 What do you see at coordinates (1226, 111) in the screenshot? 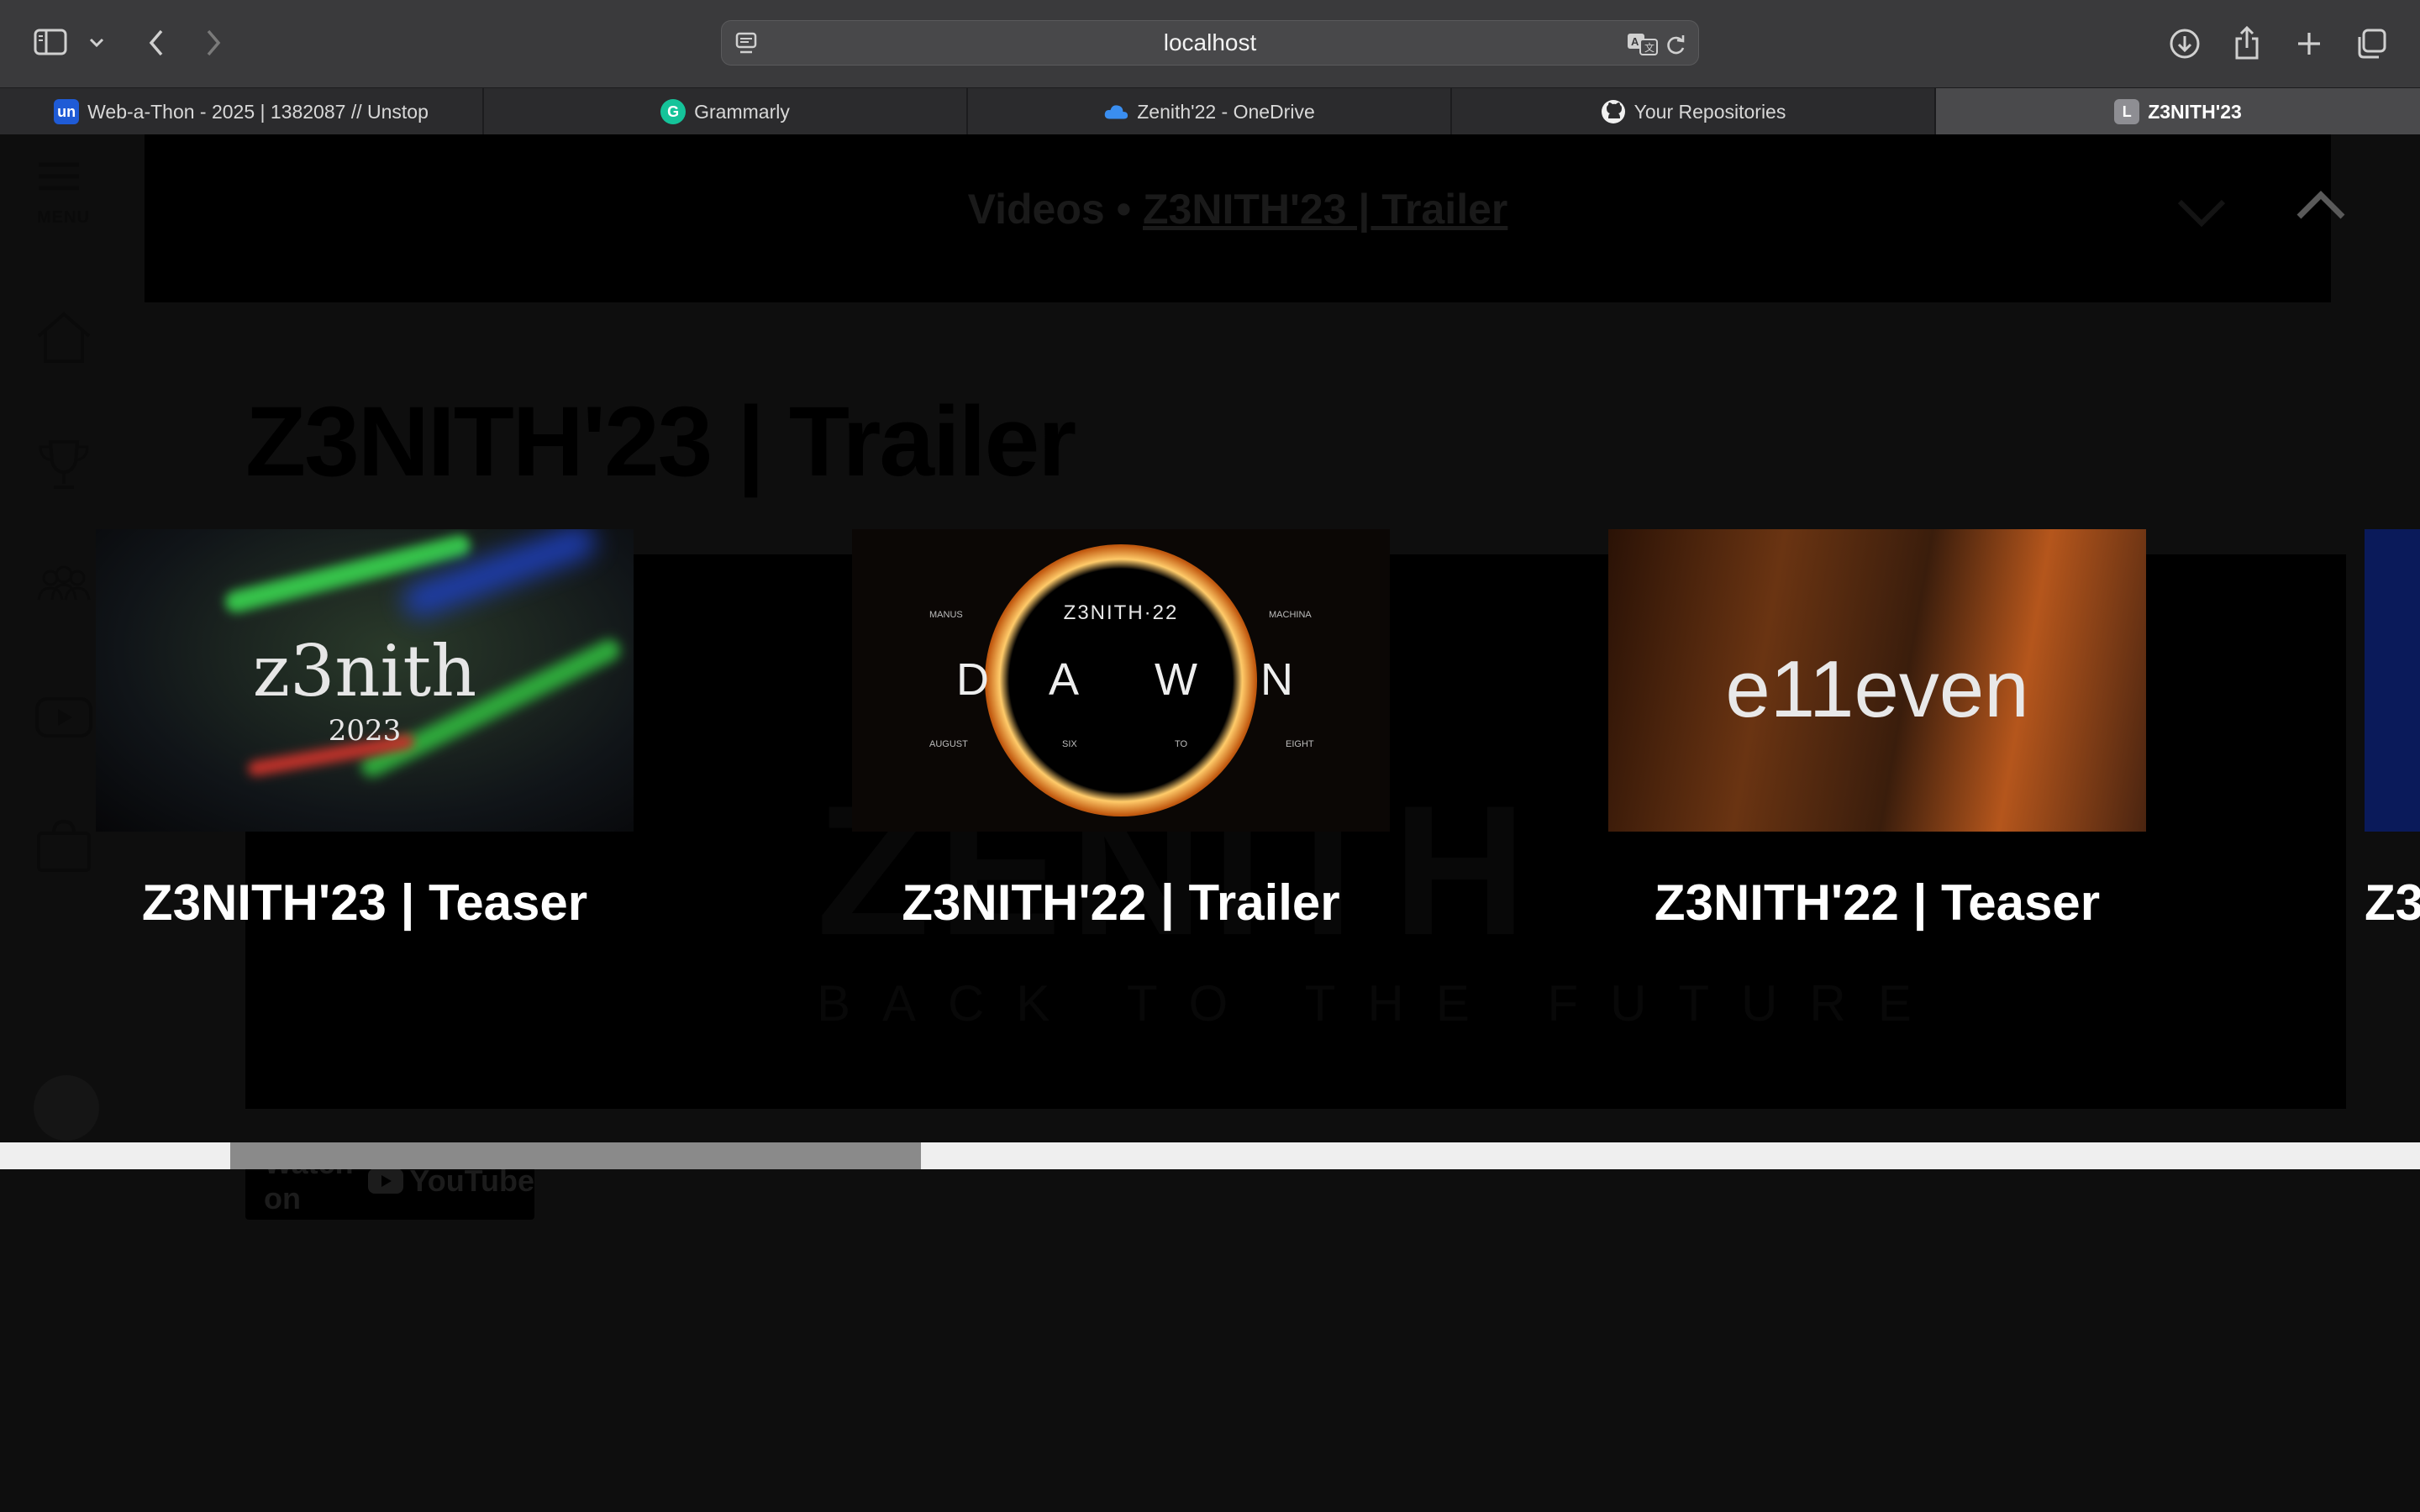
I see `tab-label: Zenith'22 - OneDrive` at bounding box center [1226, 111].